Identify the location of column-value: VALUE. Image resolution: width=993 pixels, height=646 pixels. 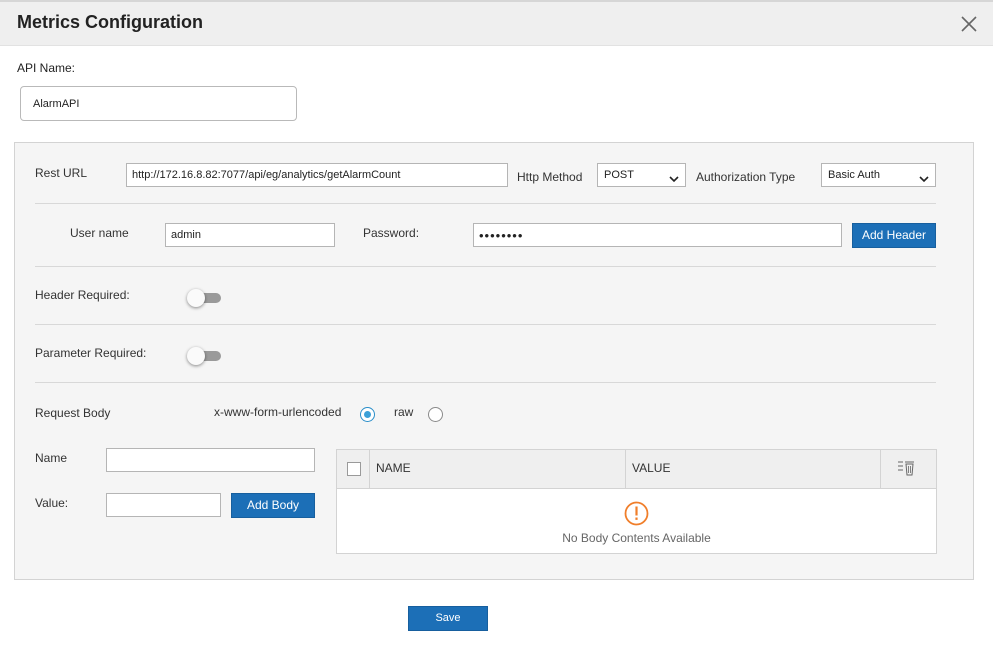
(753, 469).